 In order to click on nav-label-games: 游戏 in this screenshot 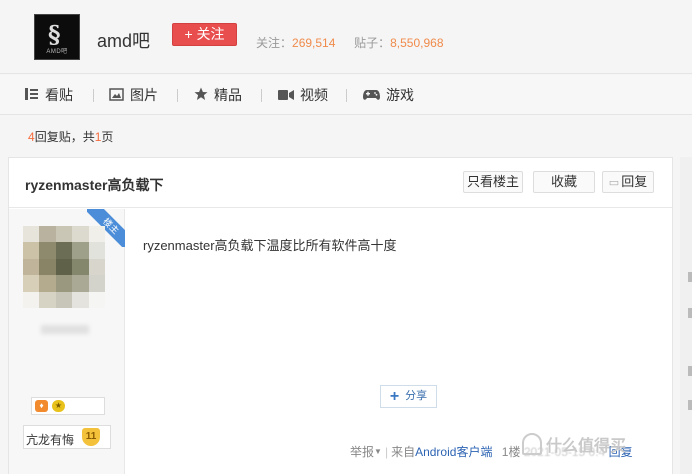, I will do `click(400, 95)`.